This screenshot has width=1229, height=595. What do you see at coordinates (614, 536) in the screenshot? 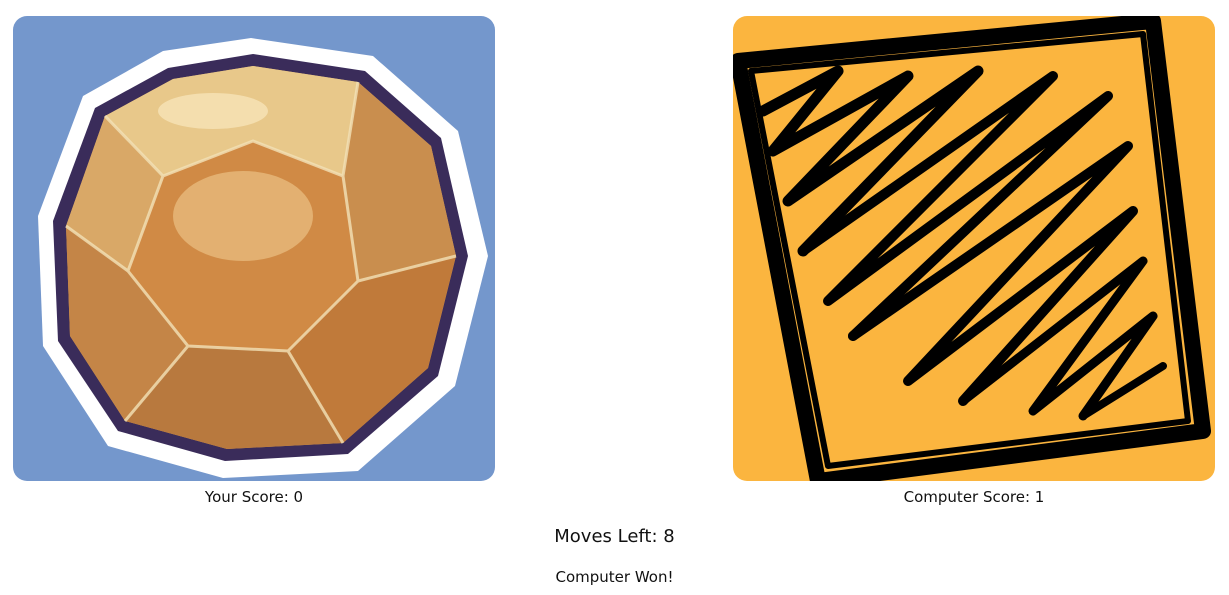
I see `moves-left: Moves Left: 8` at bounding box center [614, 536].